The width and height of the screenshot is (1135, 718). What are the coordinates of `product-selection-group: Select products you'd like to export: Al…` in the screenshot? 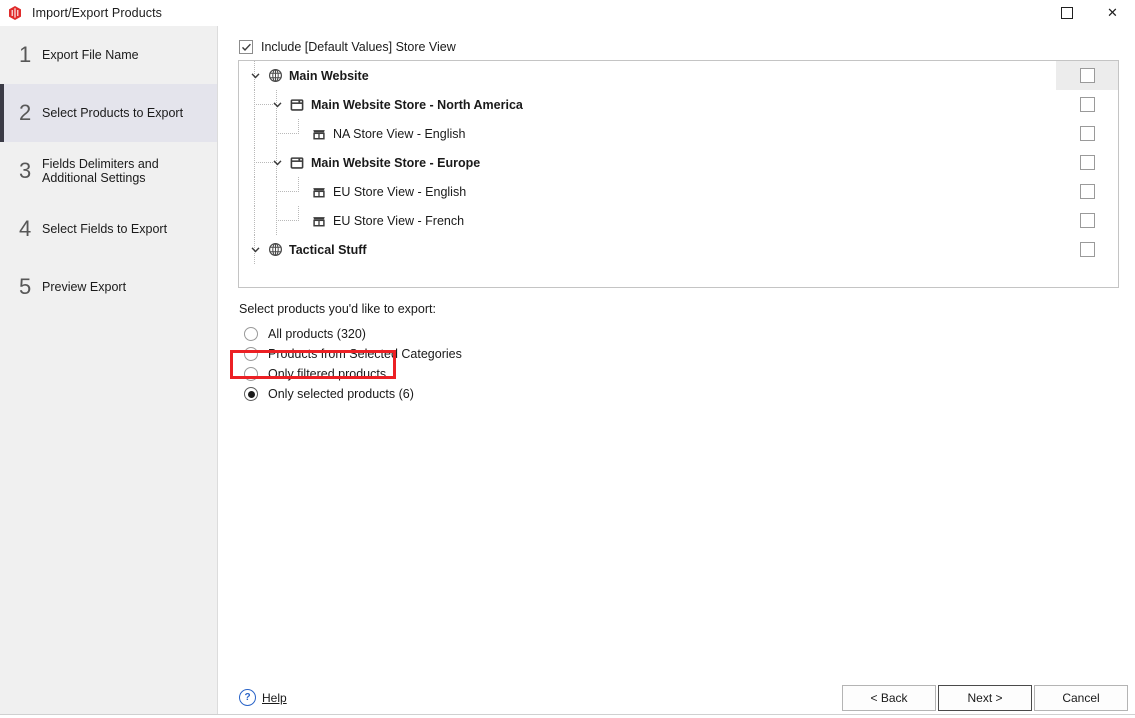 It's located at (350, 353).